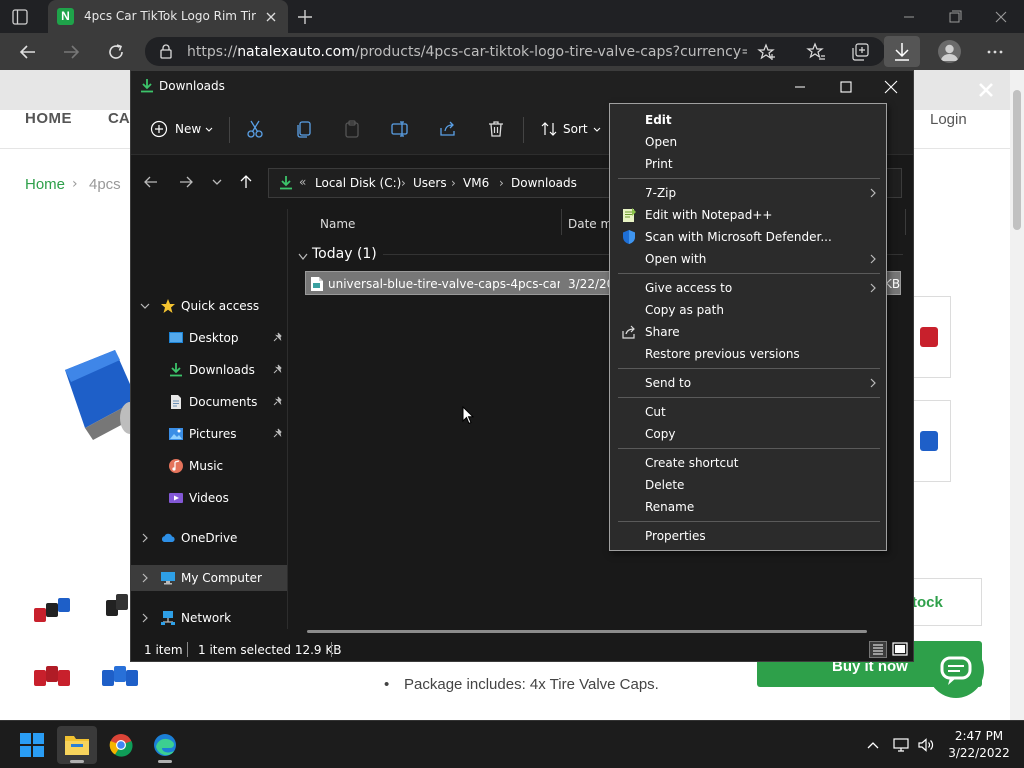 This screenshot has height=768, width=1024. Describe the element at coordinates (816, 52) in the screenshot. I see `favorites-icon` at that location.